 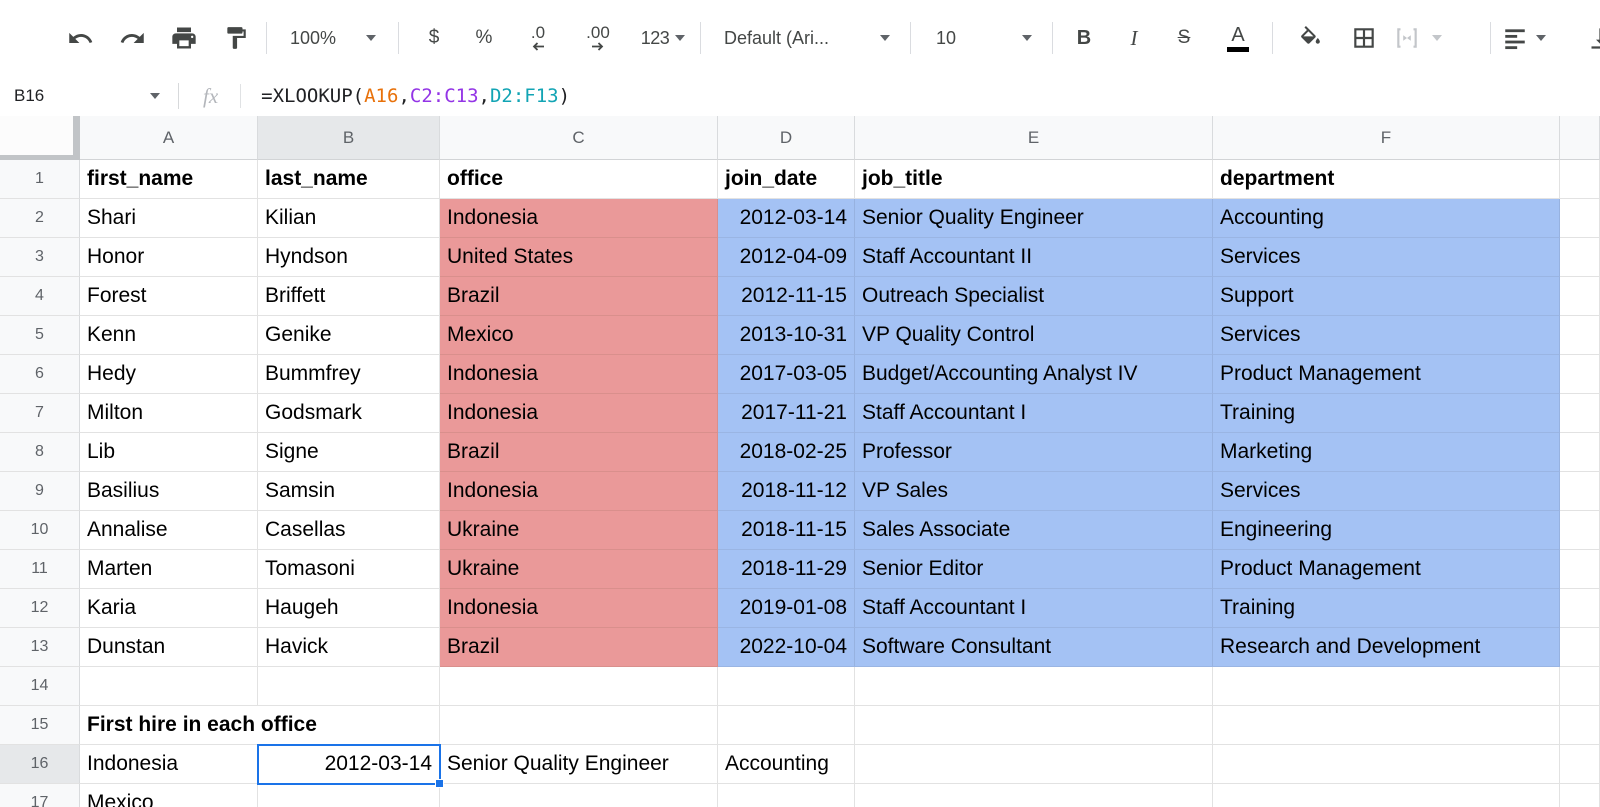 I want to click on cell-C6: Indonesia, so click(x=579, y=374).